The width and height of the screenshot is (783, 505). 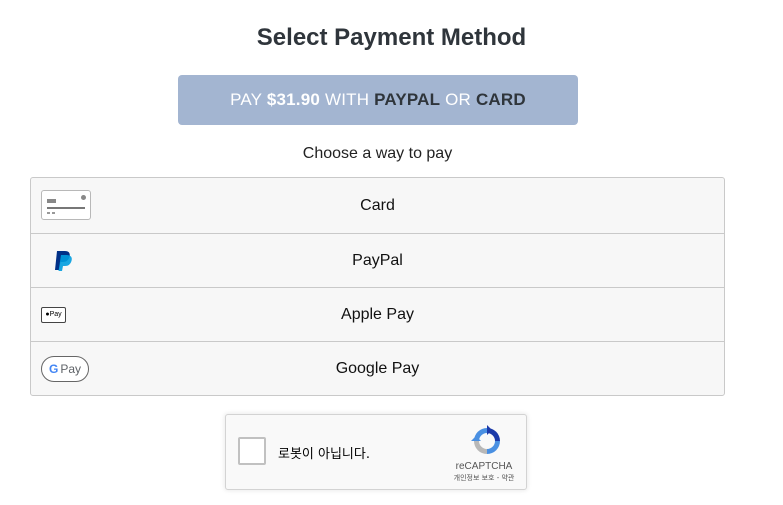 I want to click on payment-method-card: Card, so click(x=377, y=205).